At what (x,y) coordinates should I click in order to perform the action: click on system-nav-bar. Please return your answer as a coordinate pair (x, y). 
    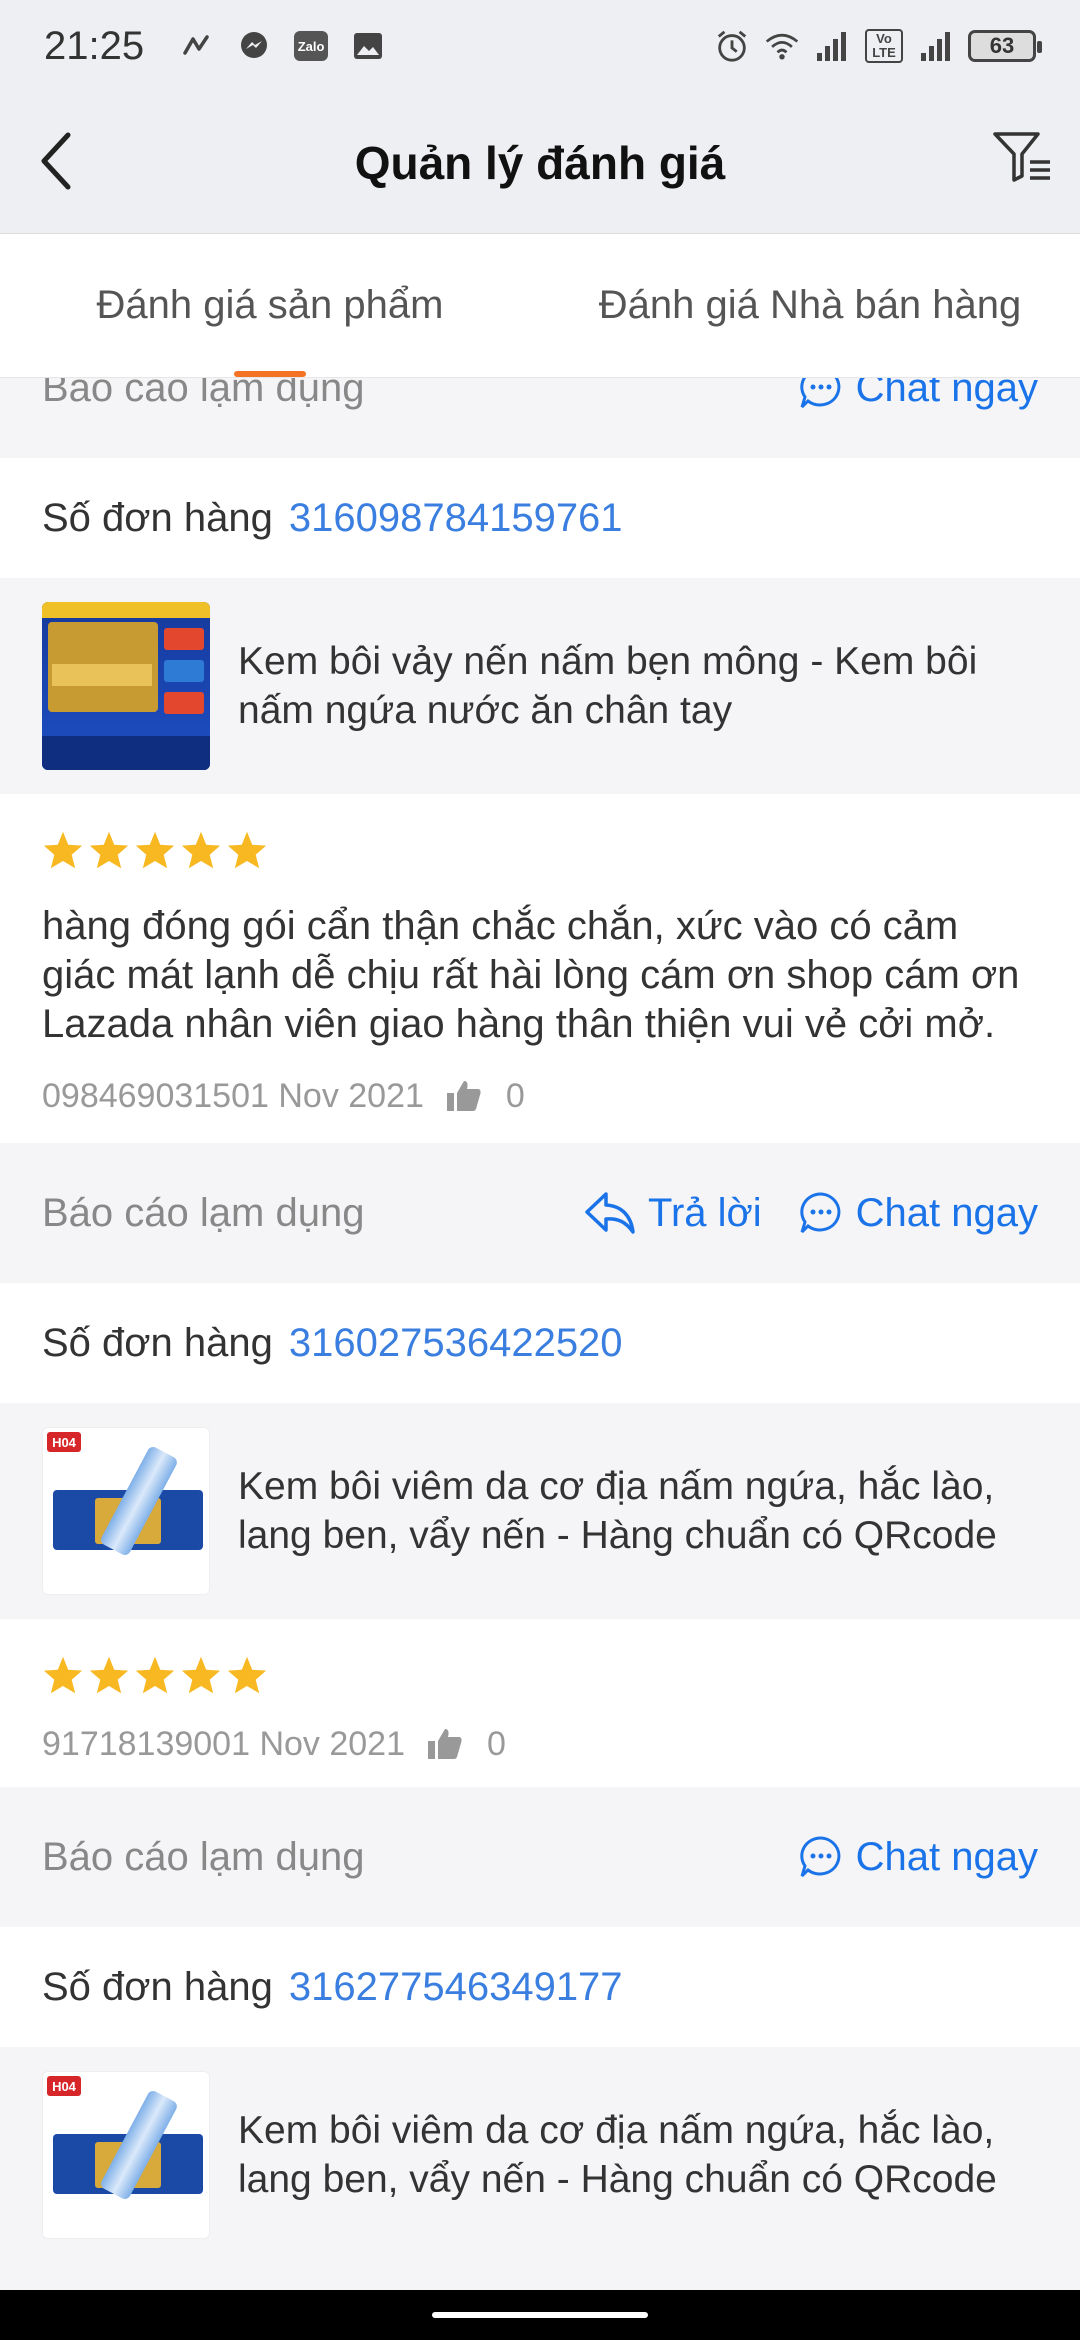
    Looking at the image, I should click on (540, 2315).